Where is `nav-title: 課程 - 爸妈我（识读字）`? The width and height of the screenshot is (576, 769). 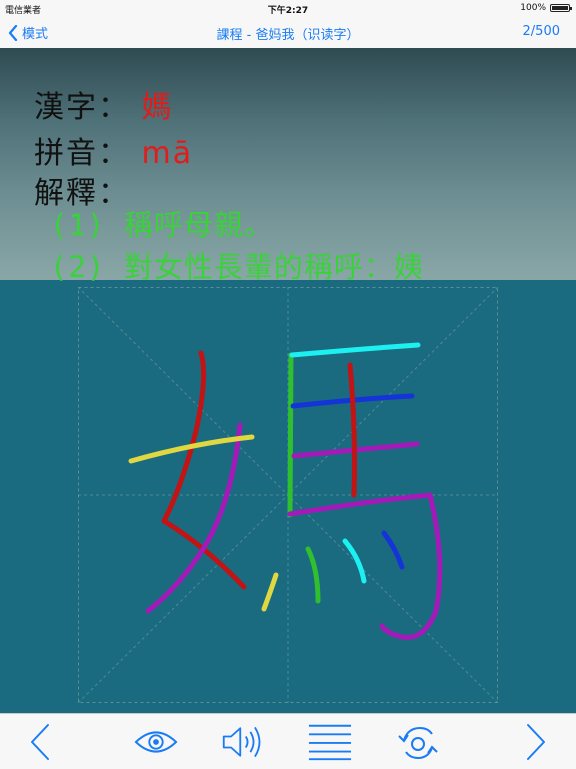 nav-title: 課程 - 爸妈我（识读字） is located at coordinates (288, 35).